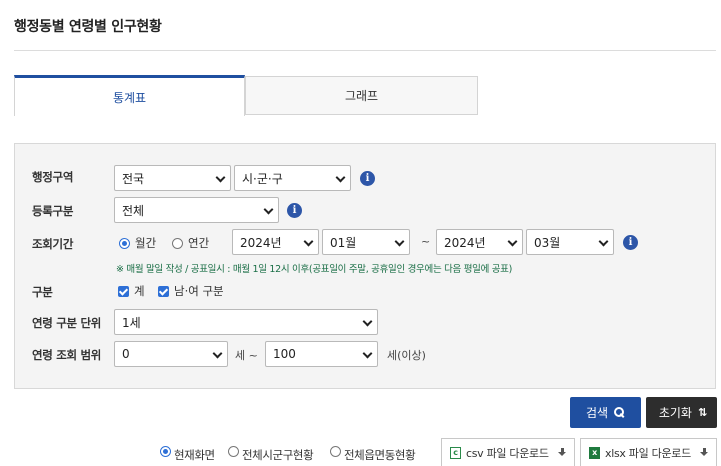  Describe the element at coordinates (53, 244) in the screenshot. I see `period-label: 조회기간` at that location.